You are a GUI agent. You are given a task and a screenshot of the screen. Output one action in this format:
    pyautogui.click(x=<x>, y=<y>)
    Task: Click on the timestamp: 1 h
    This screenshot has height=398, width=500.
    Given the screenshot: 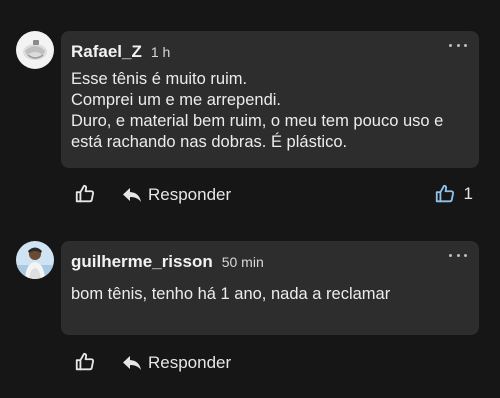 What is the action you would take?
    pyautogui.click(x=160, y=52)
    